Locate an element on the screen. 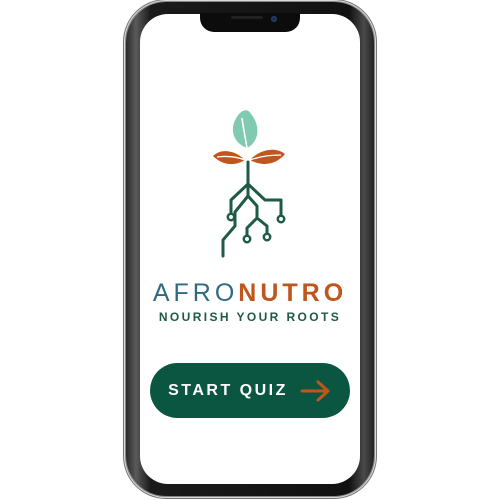 This screenshot has width=500, height=500. brand-name-part2: NUTRO is located at coordinates (293, 293).